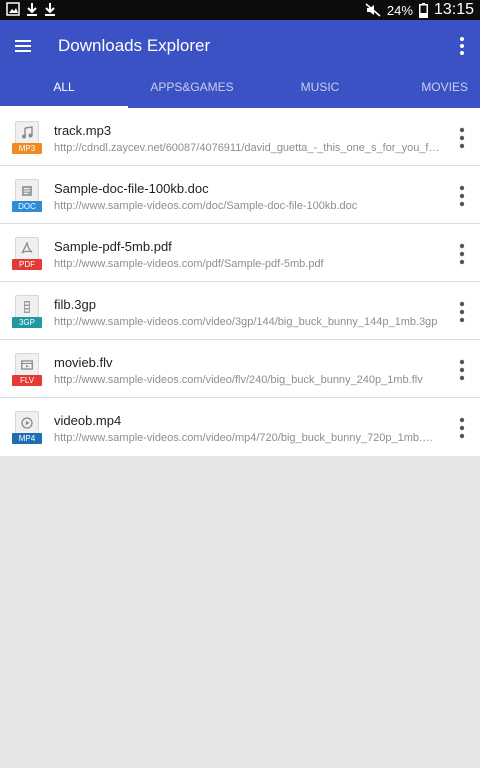 Image resolution: width=480 pixels, height=768 pixels. What do you see at coordinates (27, 148) in the screenshot?
I see `file-type-badge: MP3` at bounding box center [27, 148].